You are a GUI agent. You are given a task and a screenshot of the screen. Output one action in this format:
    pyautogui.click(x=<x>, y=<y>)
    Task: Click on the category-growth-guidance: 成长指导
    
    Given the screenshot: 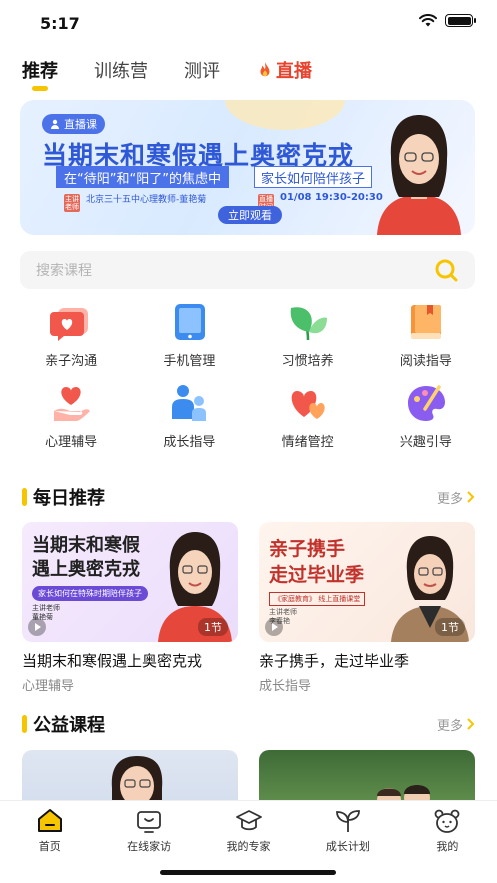 What is the action you would take?
    pyautogui.click(x=189, y=416)
    